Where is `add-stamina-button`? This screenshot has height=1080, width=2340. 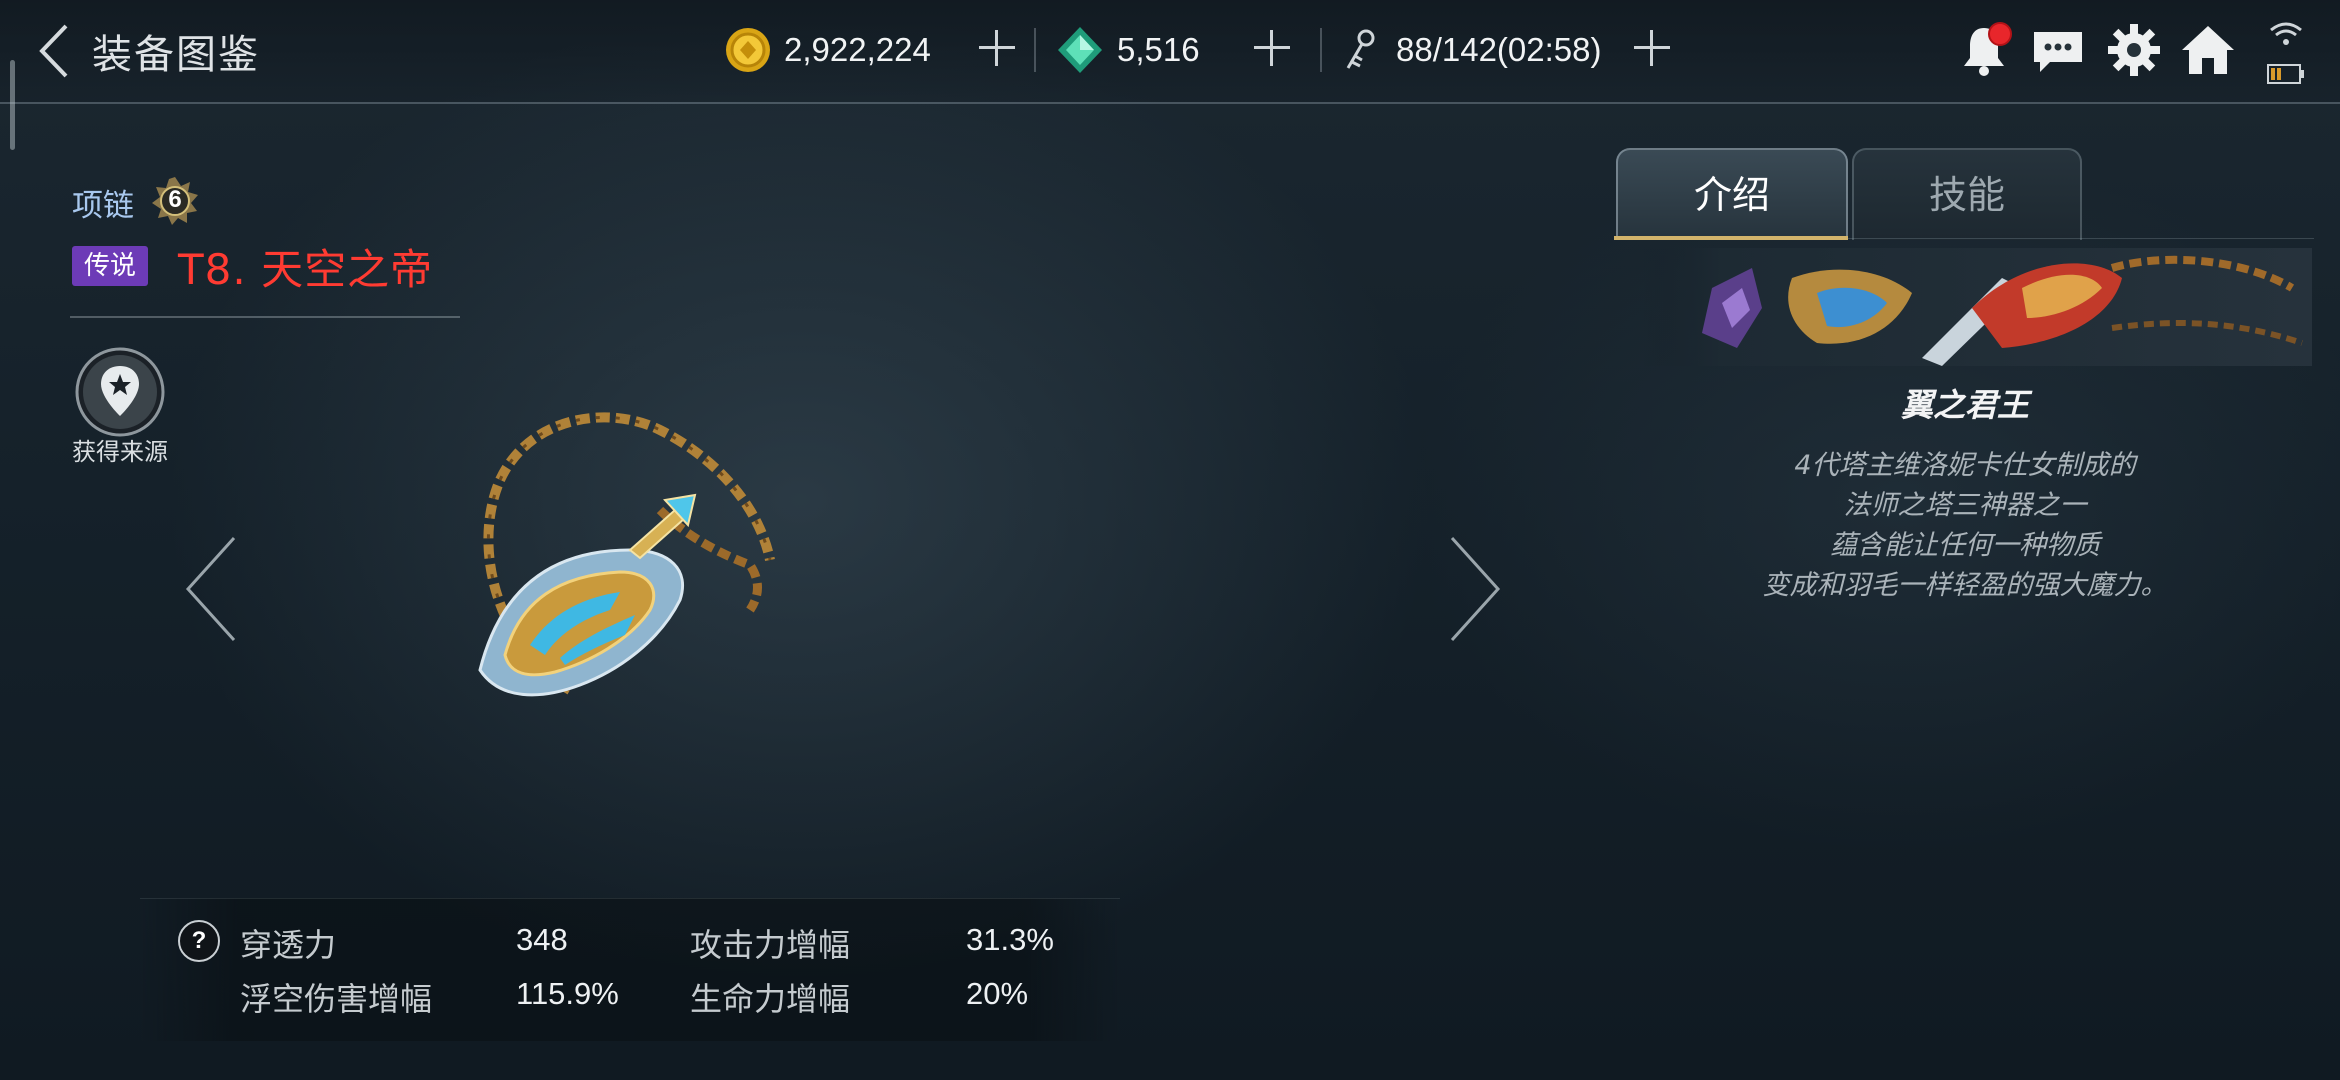 add-stamina-button is located at coordinates (1652, 48).